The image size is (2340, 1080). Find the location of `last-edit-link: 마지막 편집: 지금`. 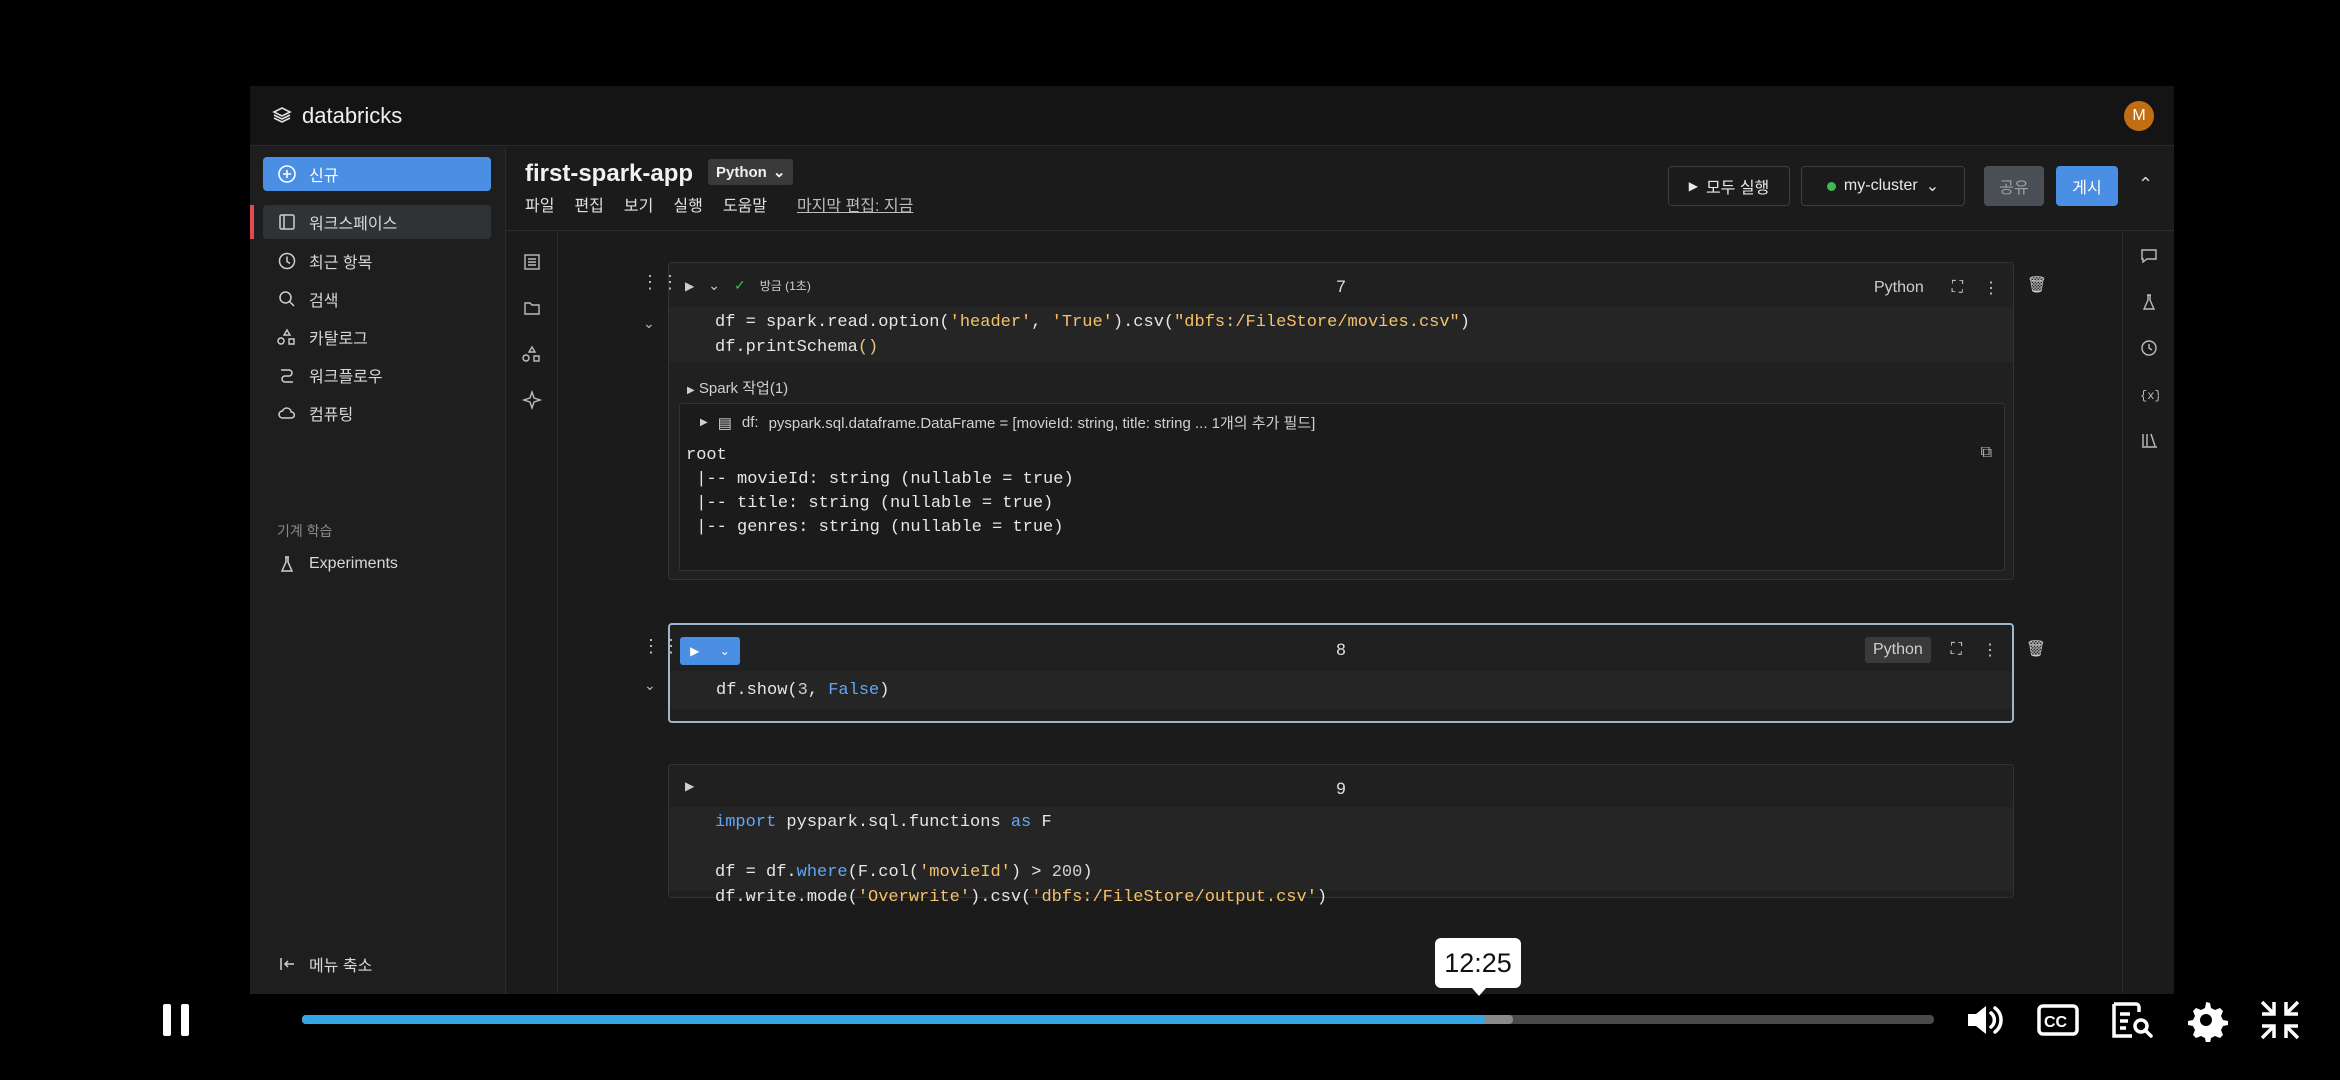

last-edit-link: 마지막 편집: 지금 is located at coordinates (855, 204).